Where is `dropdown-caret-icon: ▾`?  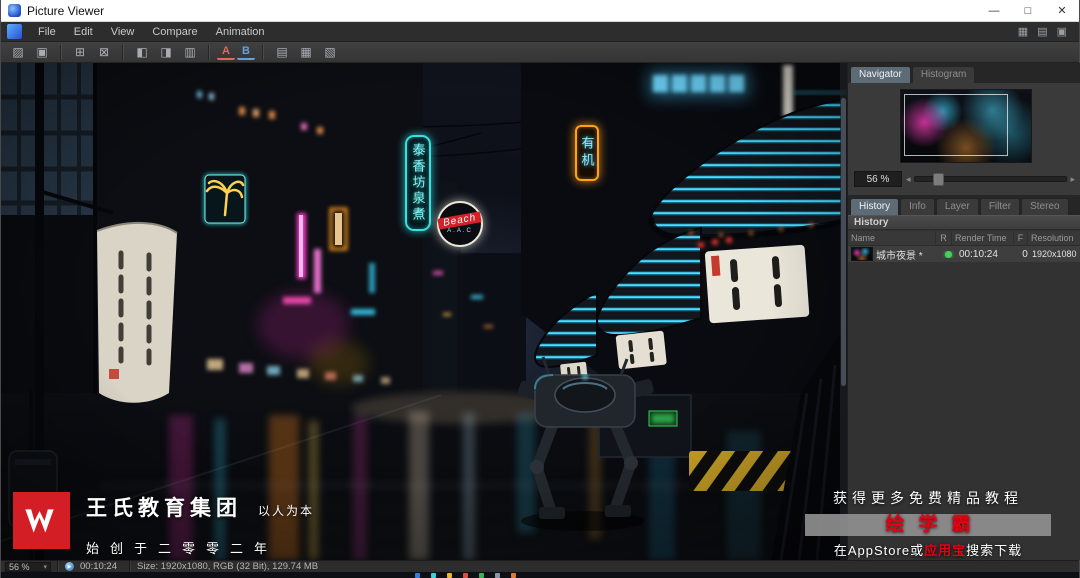
dropdown-caret-icon: ▾ is located at coordinates (45, 567).